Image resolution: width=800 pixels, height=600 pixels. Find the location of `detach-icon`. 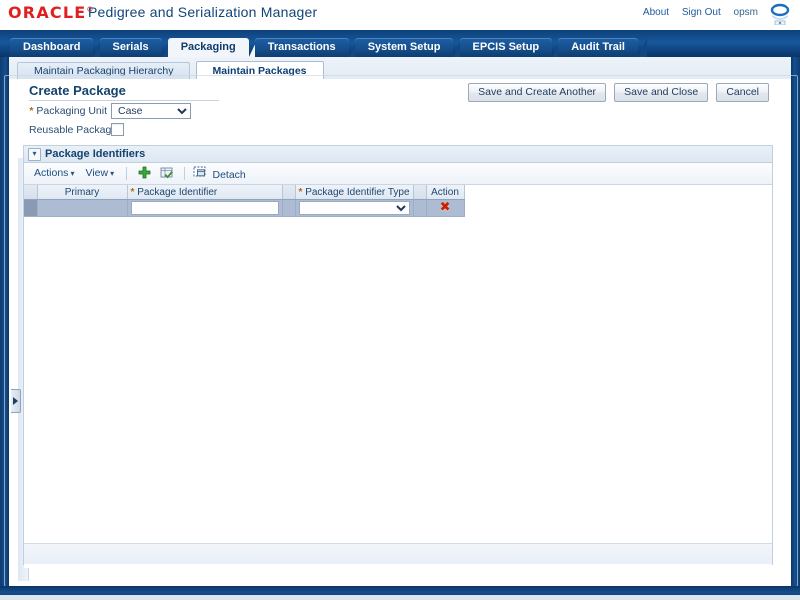

detach-icon is located at coordinates (199, 171).